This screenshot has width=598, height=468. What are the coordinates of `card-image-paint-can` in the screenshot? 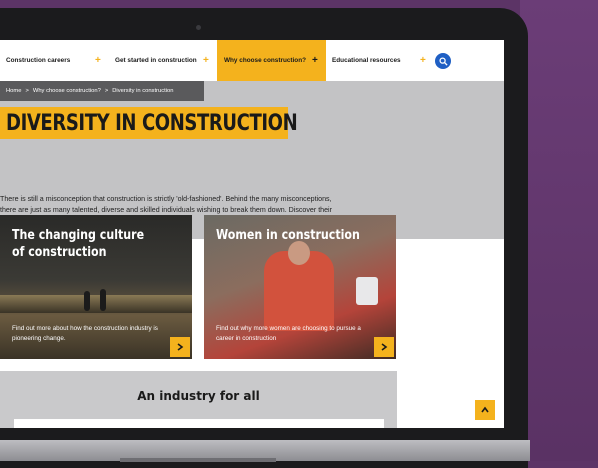 It's located at (367, 291).